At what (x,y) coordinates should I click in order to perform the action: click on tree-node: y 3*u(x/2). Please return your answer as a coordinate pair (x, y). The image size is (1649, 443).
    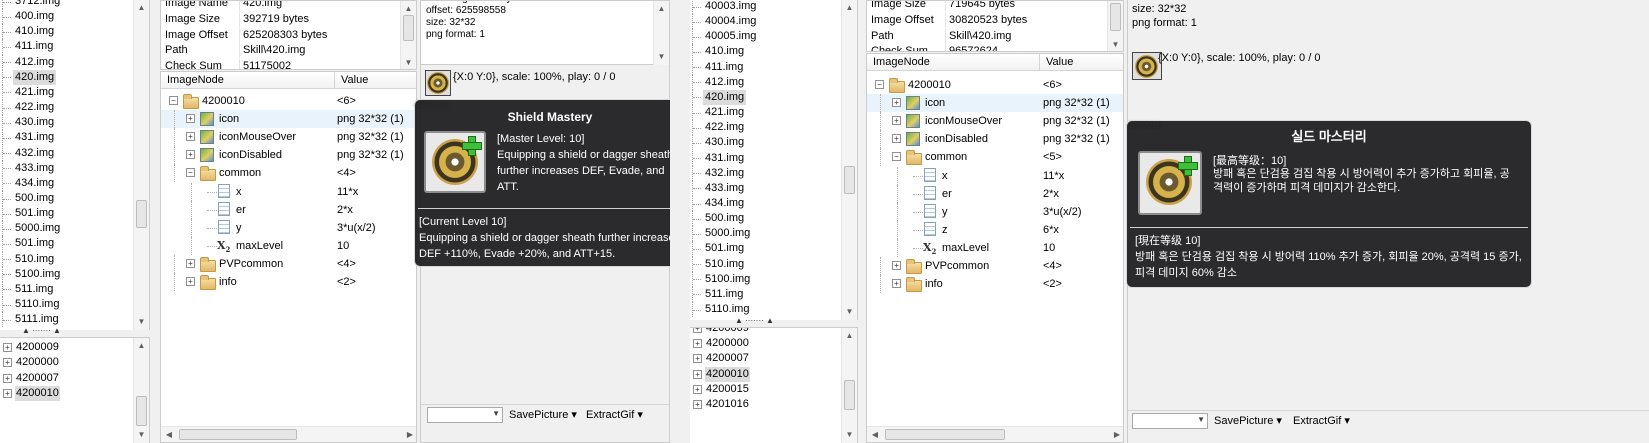
    Looking at the image, I should click on (995, 211).